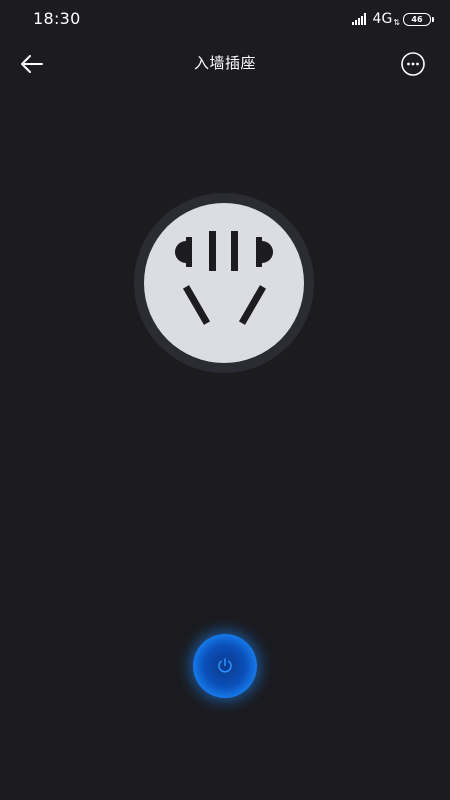 The width and height of the screenshot is (450, 800). Describe the element at coordinates (382, 19) in the screenshot. I see `network-type: 4G` at that location.